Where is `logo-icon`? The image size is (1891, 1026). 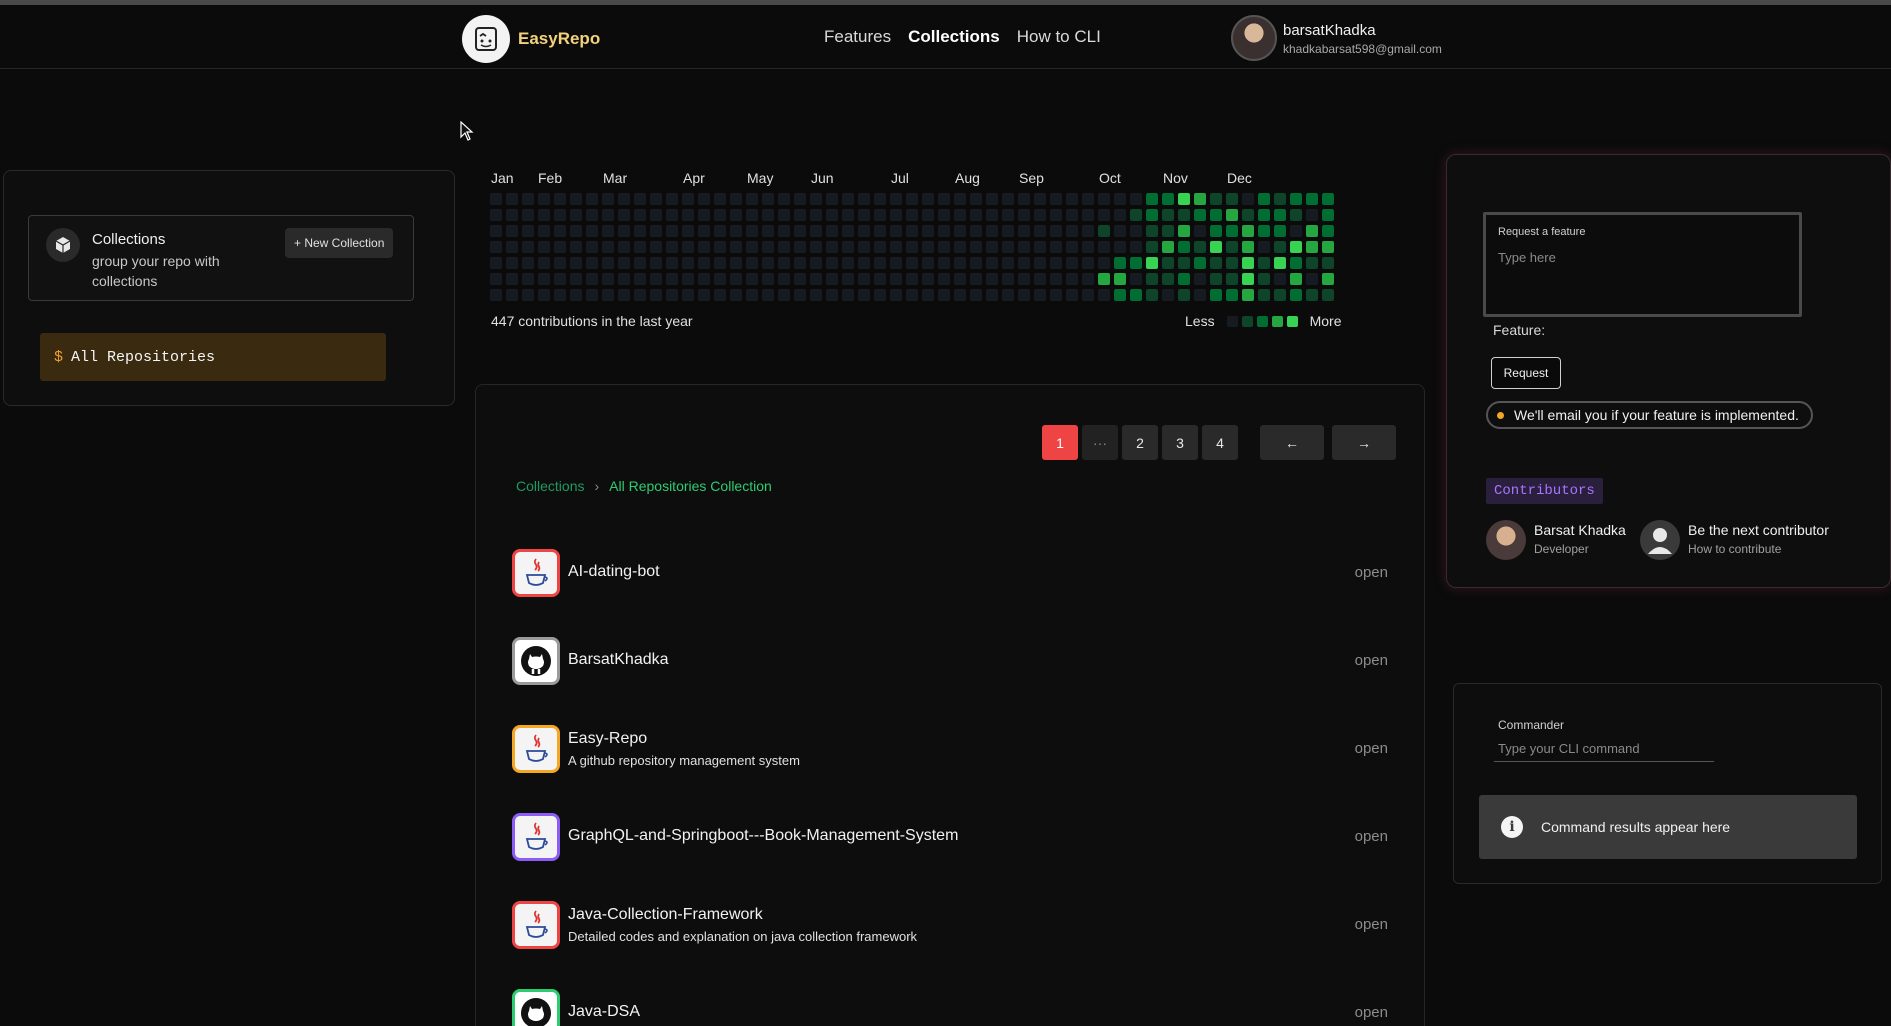 logo-icon is located at coordinates (486, 39).